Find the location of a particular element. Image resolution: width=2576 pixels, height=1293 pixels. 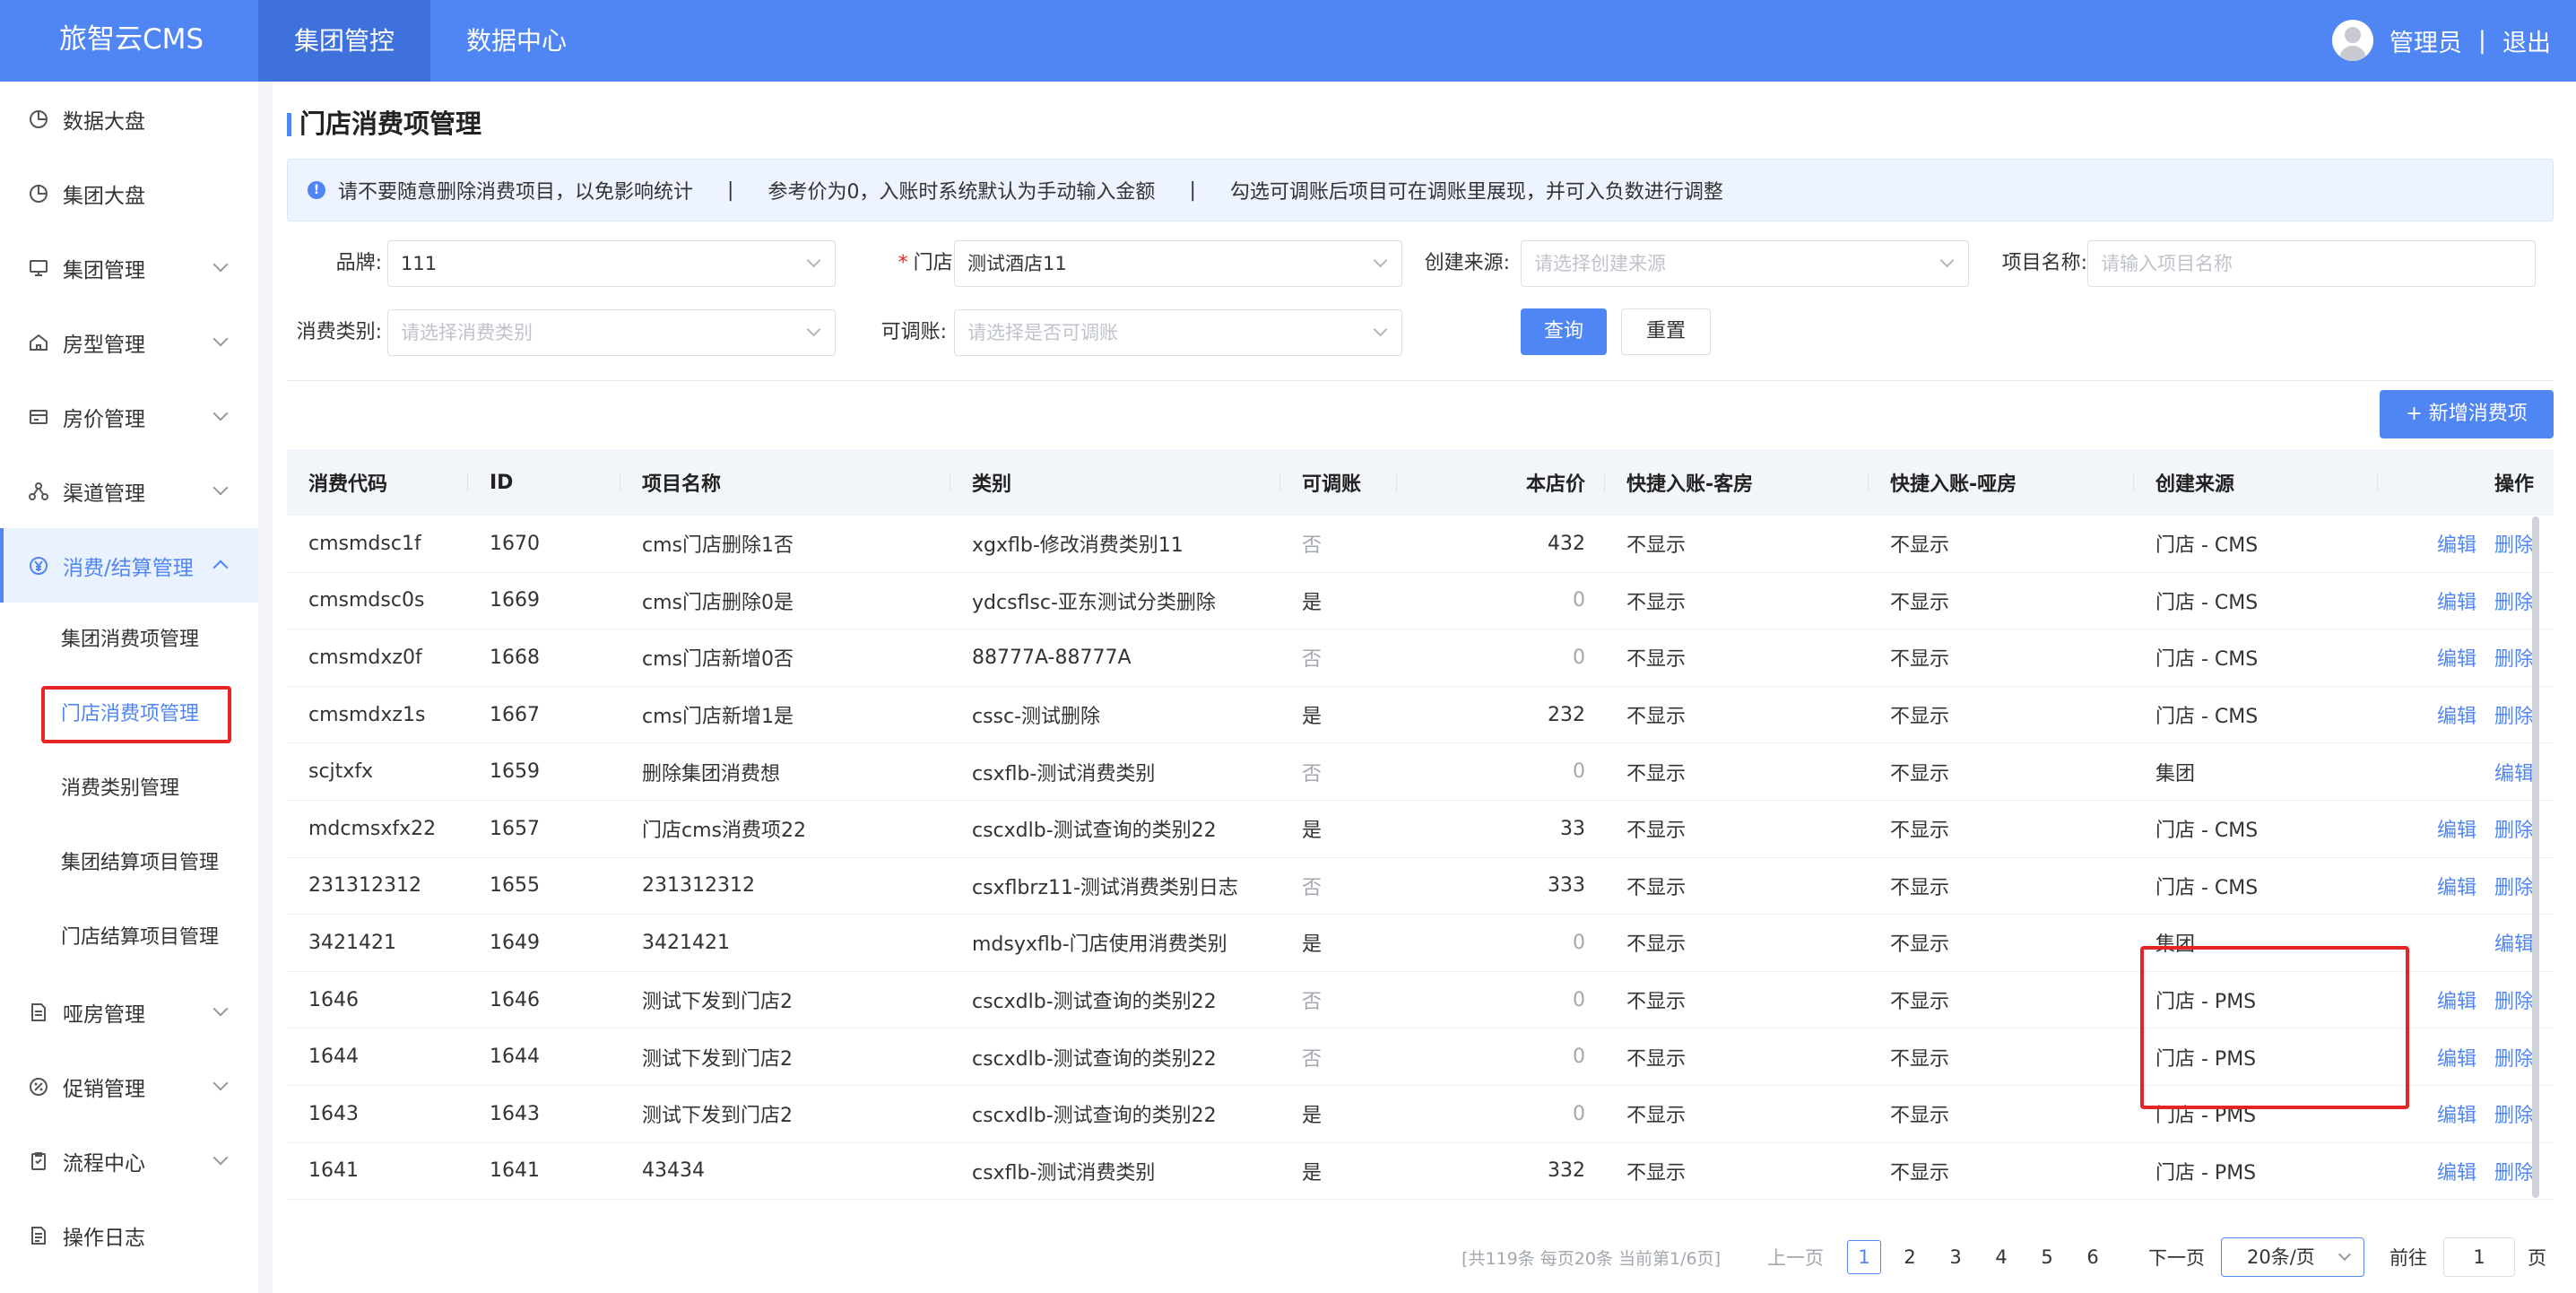

adjustable-select: 请选择是否可调账 is located at coordinates (1178, 333).